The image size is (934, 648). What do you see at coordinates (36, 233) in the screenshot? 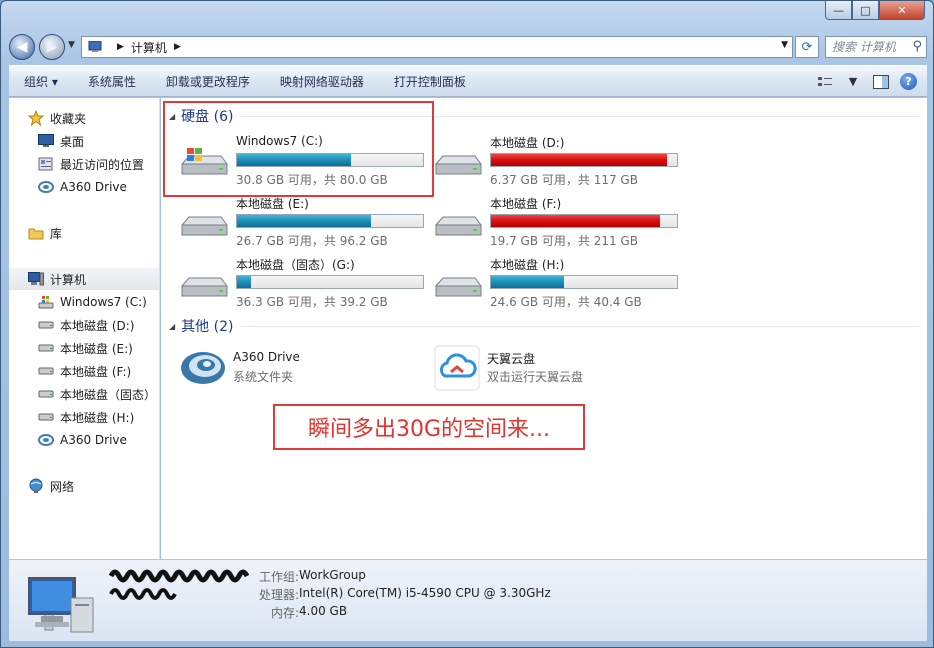
I see `library-icon` at bounding box center [36, 233].